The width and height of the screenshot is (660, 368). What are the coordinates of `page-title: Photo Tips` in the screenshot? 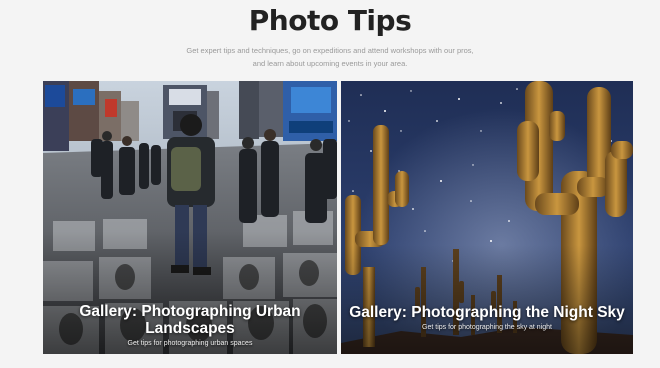 It's located at (330, 20).